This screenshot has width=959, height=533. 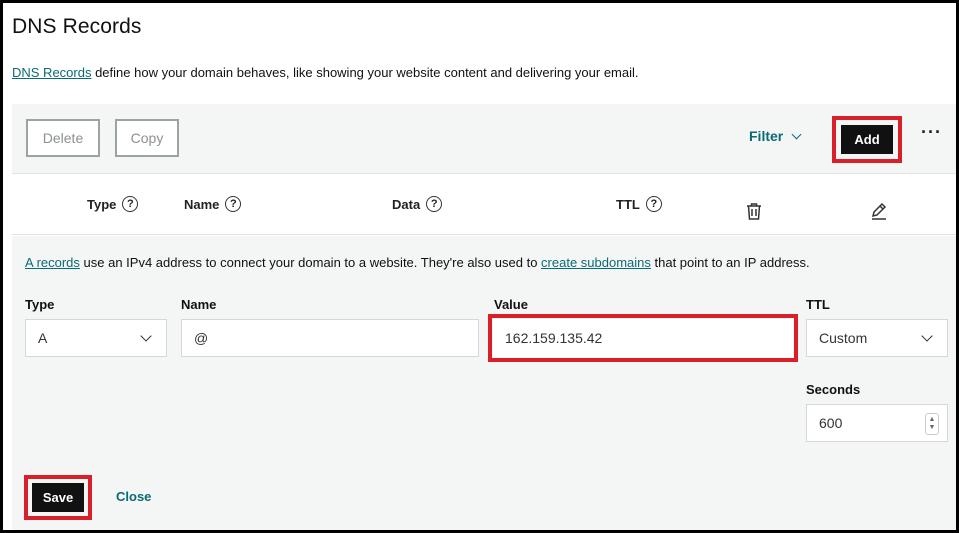 I want to click on add-button: Add, so click(x=867, y=139).